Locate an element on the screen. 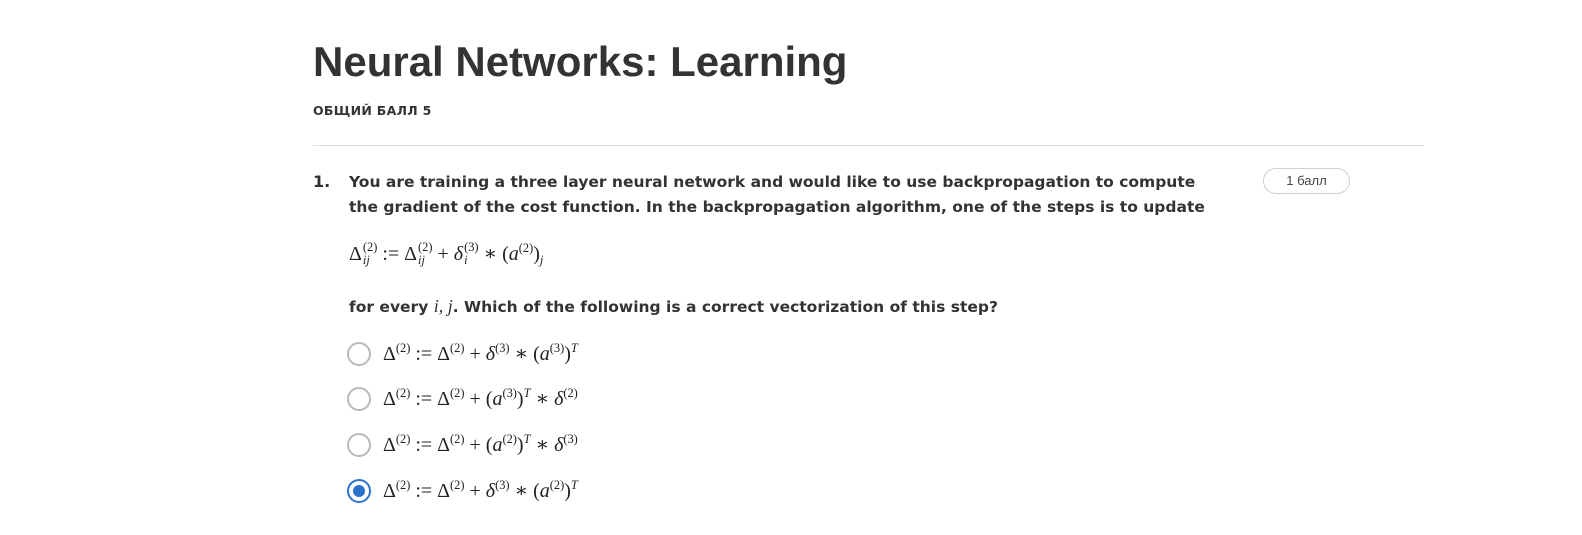 The image size is (1582, 535). option-formula: Δ(2) := Δ(2) + (a(2))T ∗ δ(3) is located at coordinates (480, 443).